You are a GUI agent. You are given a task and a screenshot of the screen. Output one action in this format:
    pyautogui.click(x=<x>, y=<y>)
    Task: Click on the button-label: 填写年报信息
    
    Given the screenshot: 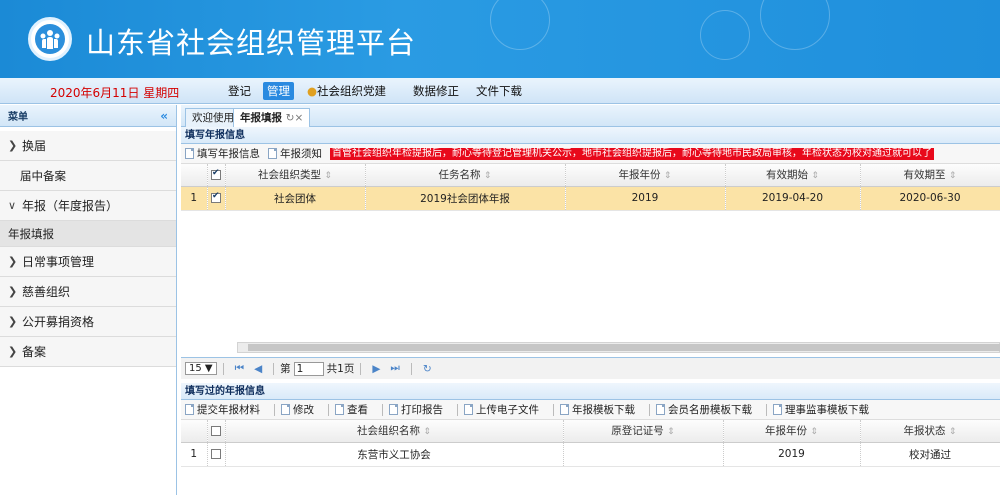 What is the action you would take?
    pyautogui.click(x=228, y=154)
    